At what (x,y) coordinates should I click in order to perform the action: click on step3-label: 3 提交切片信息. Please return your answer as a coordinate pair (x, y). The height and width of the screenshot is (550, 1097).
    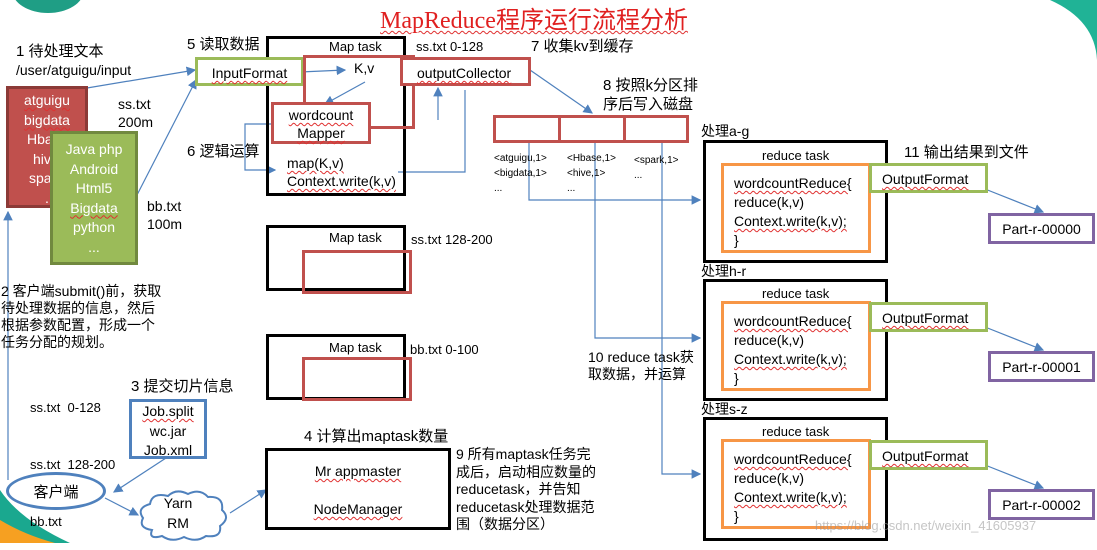
    Looking at the image, I should click on (182, 386).